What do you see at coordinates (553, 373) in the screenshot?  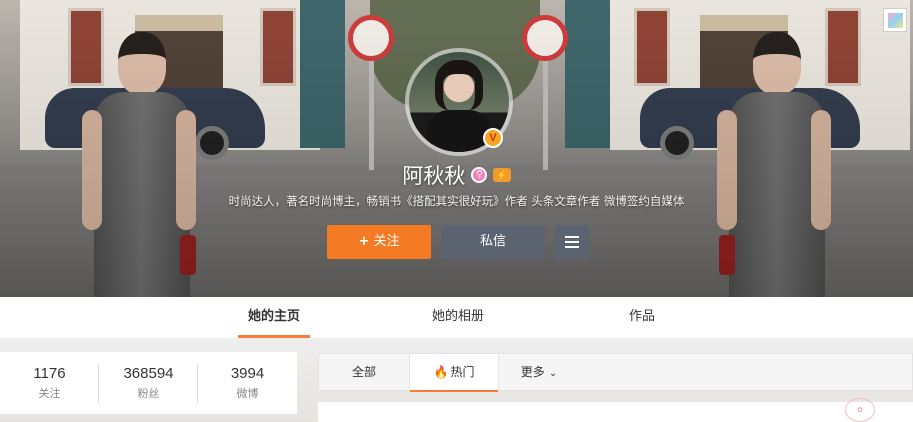 I see `chevron-down-icon: ⌄` at bounding box center [553, 373].